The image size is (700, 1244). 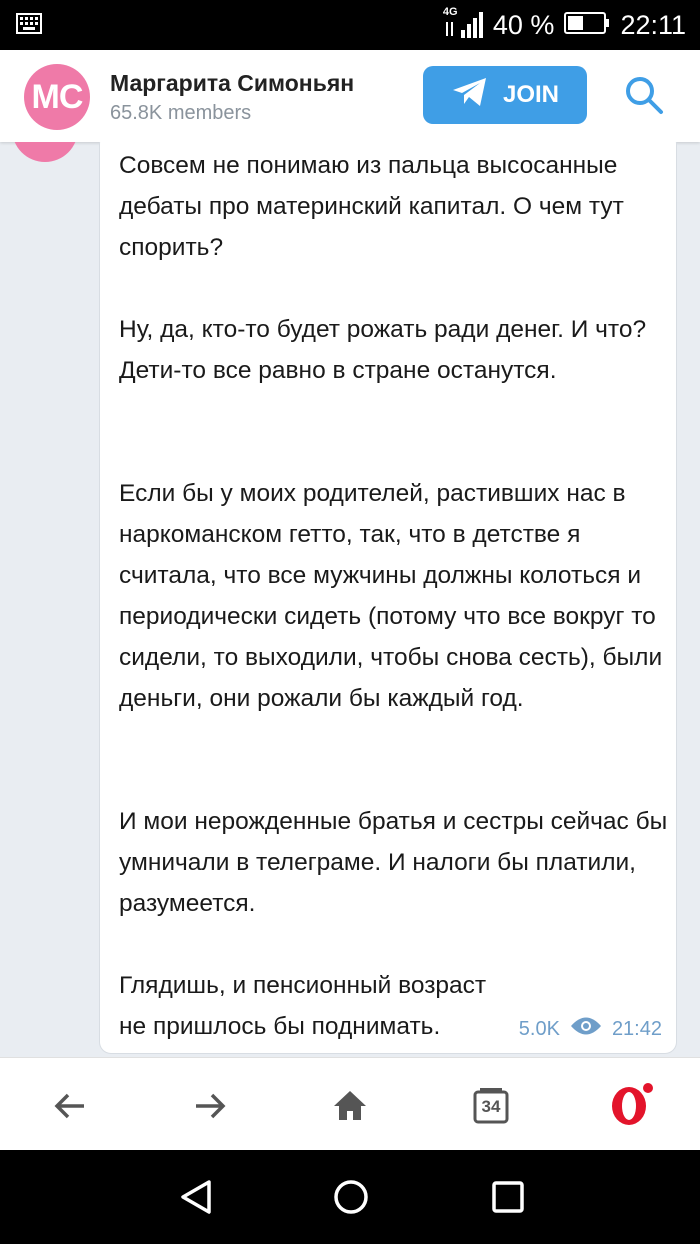 I want to click on system-nav-bar, so click(x=350, y=1197).